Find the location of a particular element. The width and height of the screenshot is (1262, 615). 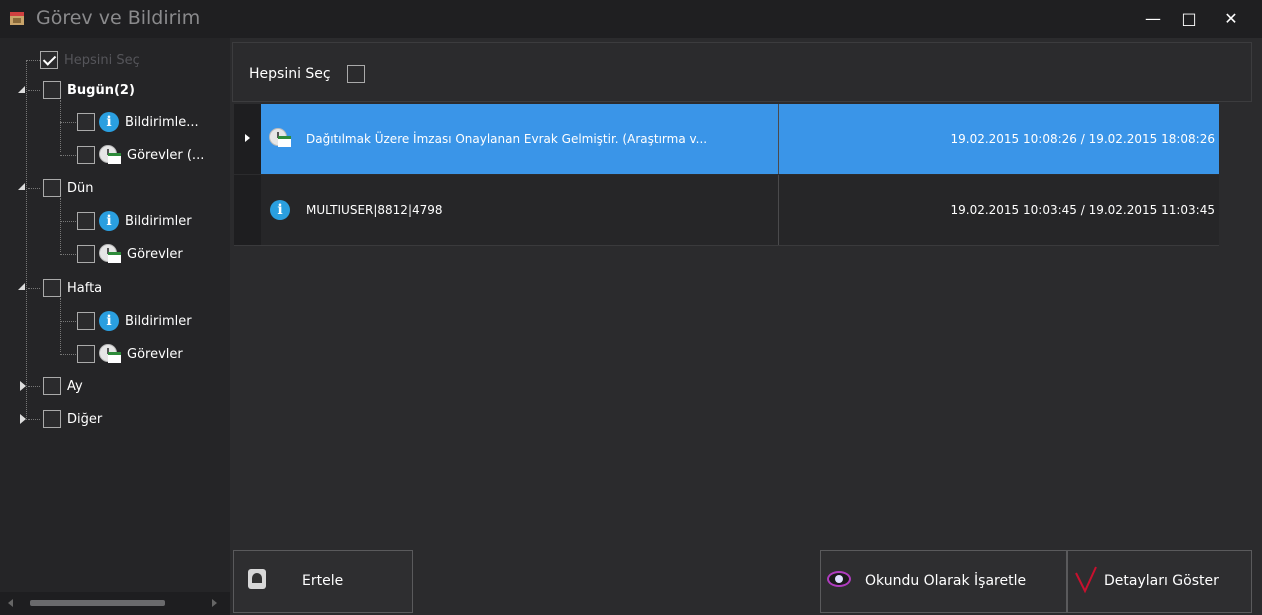

select-all-label: Hepsini Seç is located at coordinates (290, 74).